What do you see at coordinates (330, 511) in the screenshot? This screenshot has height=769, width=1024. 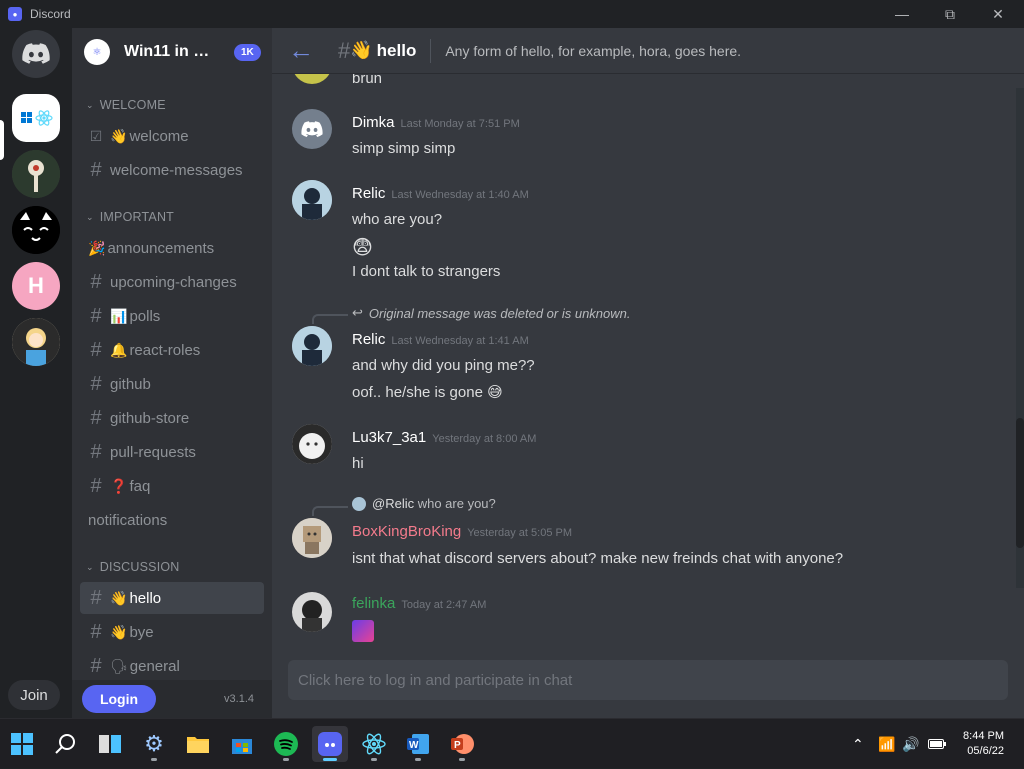 I see `reply-connector` at bounding box center [330, 511].